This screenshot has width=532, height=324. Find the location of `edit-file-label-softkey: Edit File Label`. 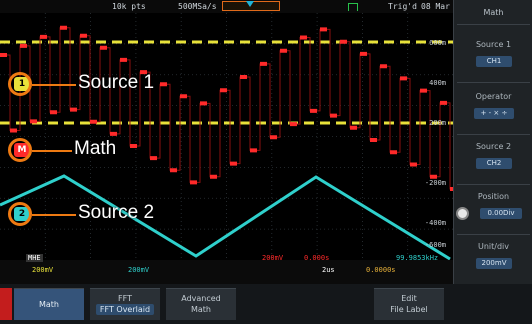

edit-file-label-softkey: Edit File Label is located at coordinates (409, 304).